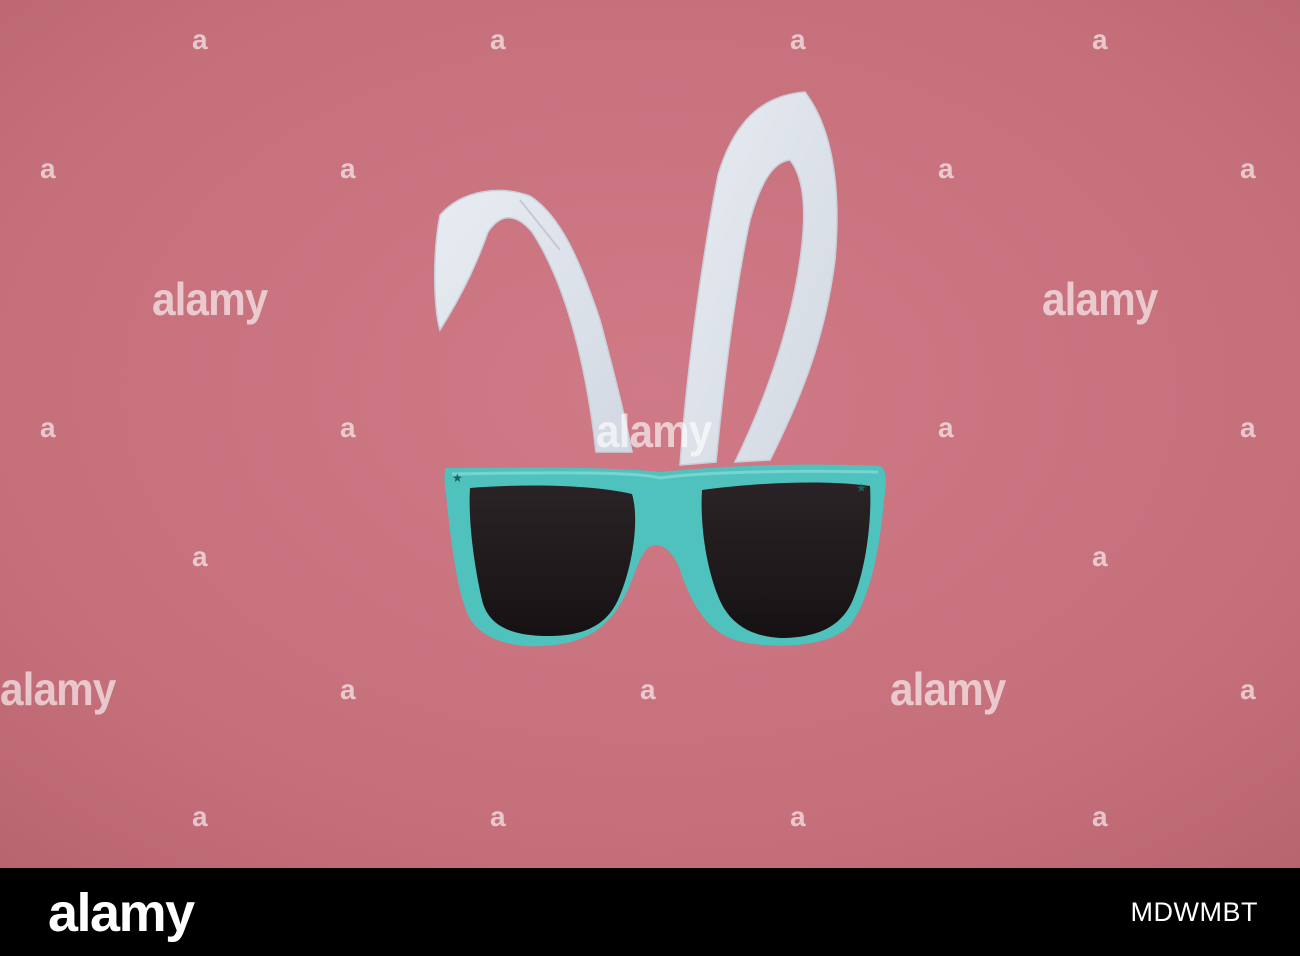 This screenshot has height=956, width=1300. What do you see at coordinates (650, 912) in the screenshot?
I see `footer-bar: alamy MDWMBT` at bounding box center [650, 912].